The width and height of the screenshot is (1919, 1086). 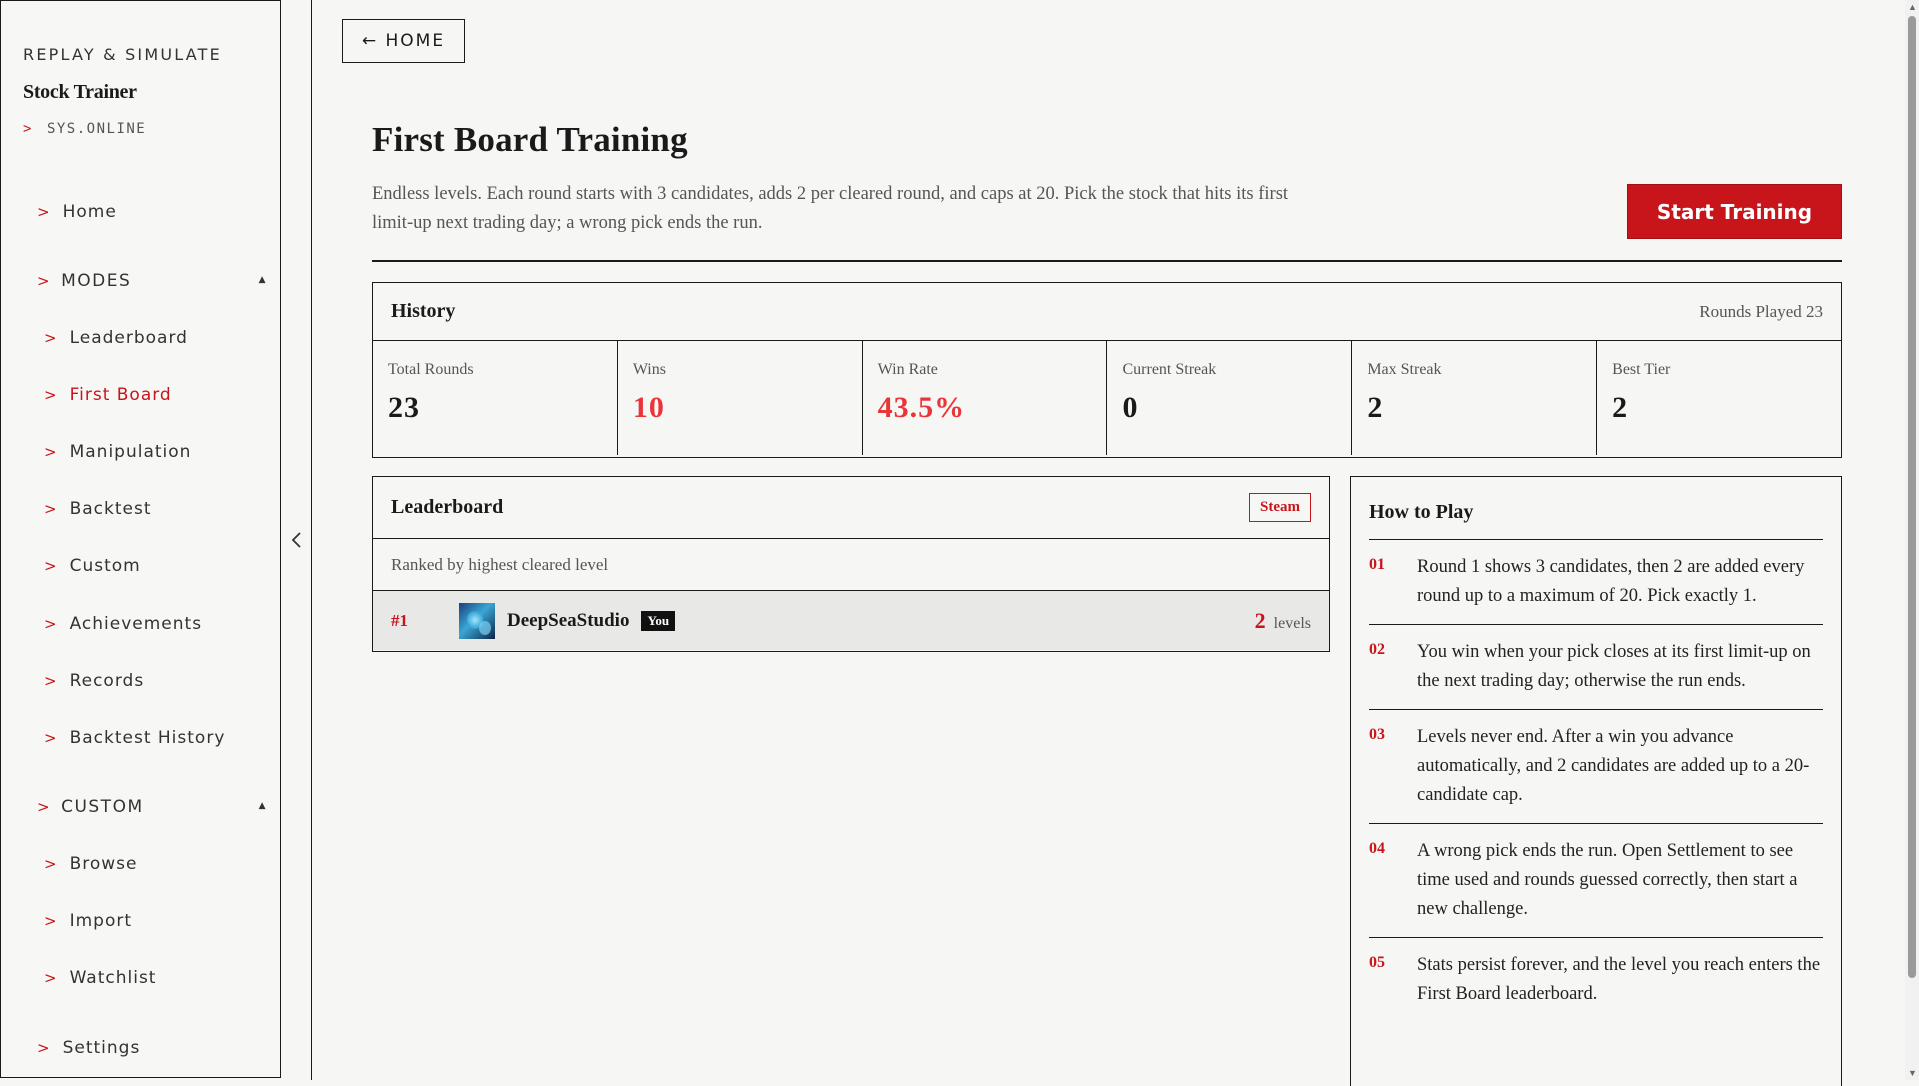 I want to click on leaderboard-title: Leaderboard, so click(x=447, y=507).